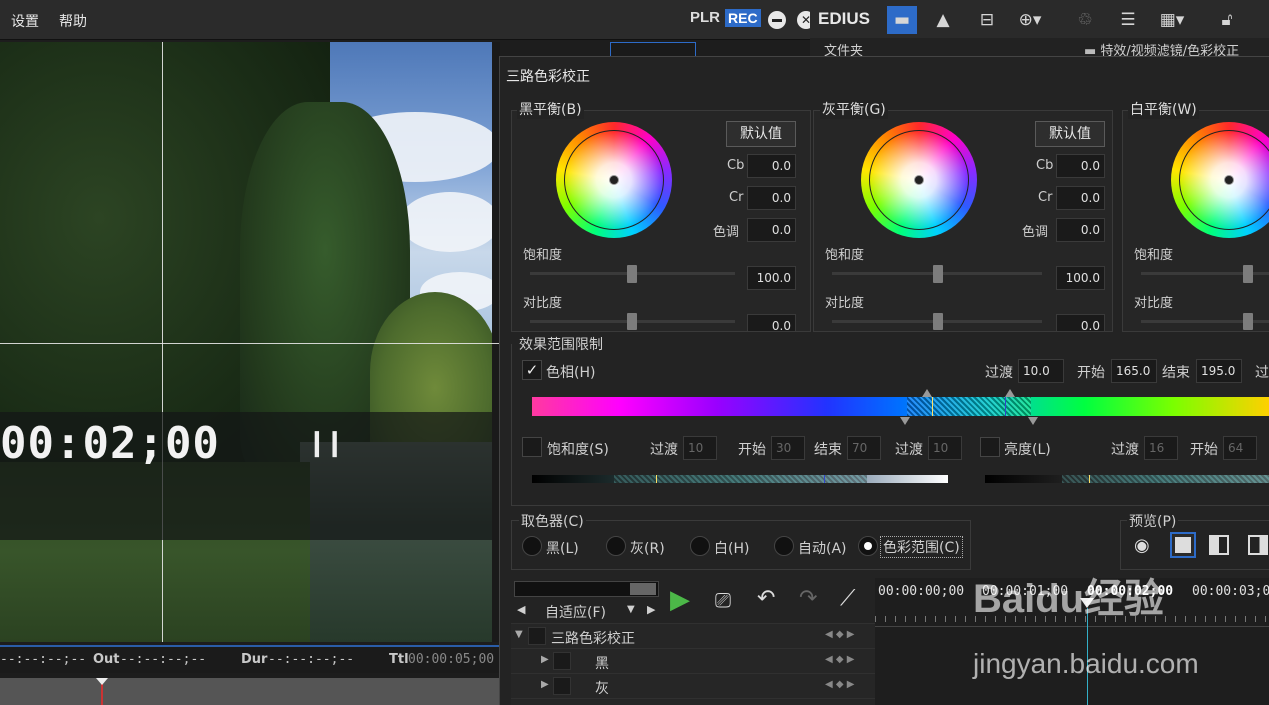 The width and height of the screenshot is (1269, 705). Describe the element at coordinates (1080, 323) in the screenshot. I see `gray-contrast-field: 0.0` at that location.